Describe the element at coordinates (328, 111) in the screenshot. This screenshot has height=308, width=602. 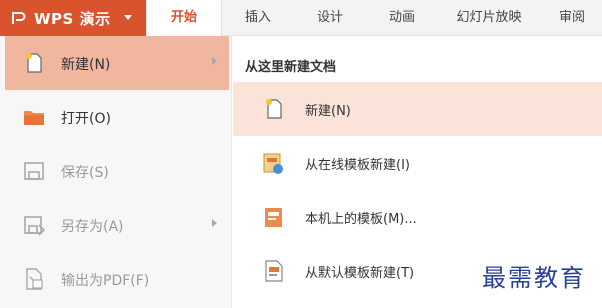
I see `submenu-item-label: 新建(N)` at that location.